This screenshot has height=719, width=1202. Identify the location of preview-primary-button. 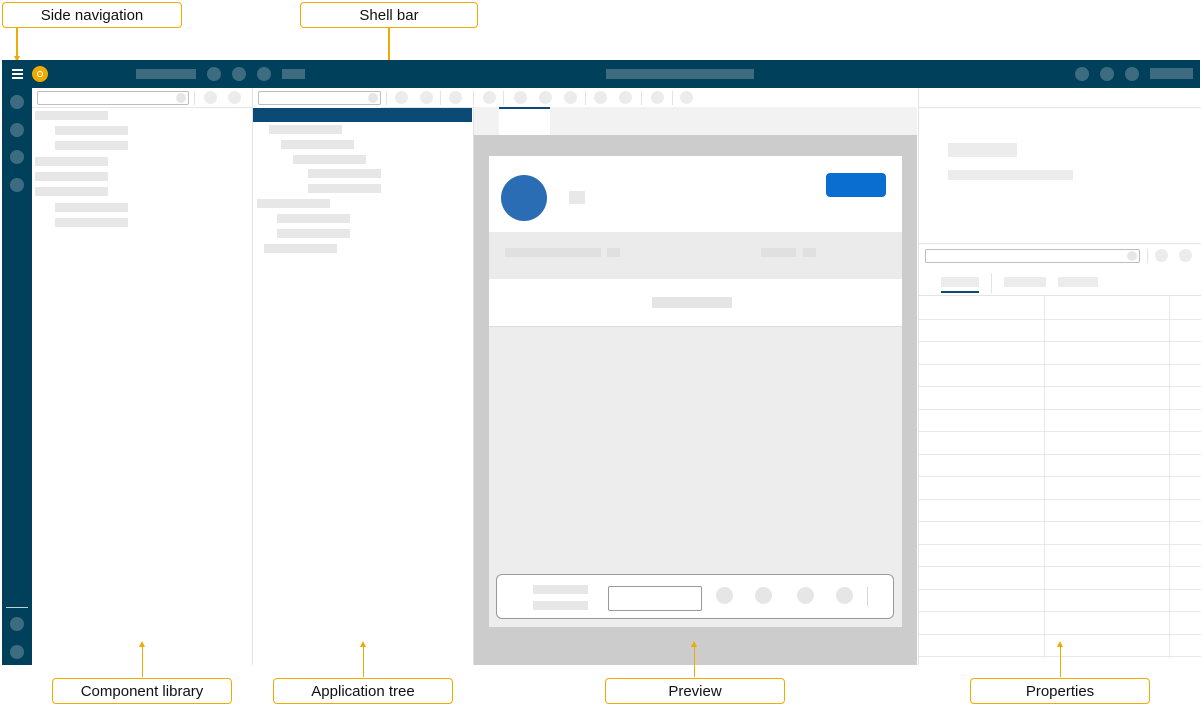
(856, 185).